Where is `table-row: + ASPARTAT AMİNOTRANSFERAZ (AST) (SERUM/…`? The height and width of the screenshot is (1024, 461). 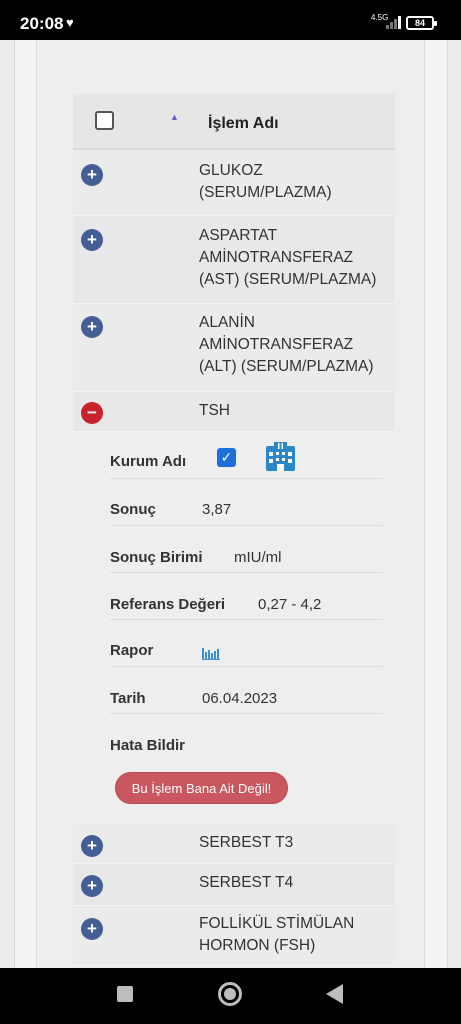
table-row: + ASPARTAT AMİNOTRANSFERAZ (AST) (SERUM/… is located at coordinates (234, 260).